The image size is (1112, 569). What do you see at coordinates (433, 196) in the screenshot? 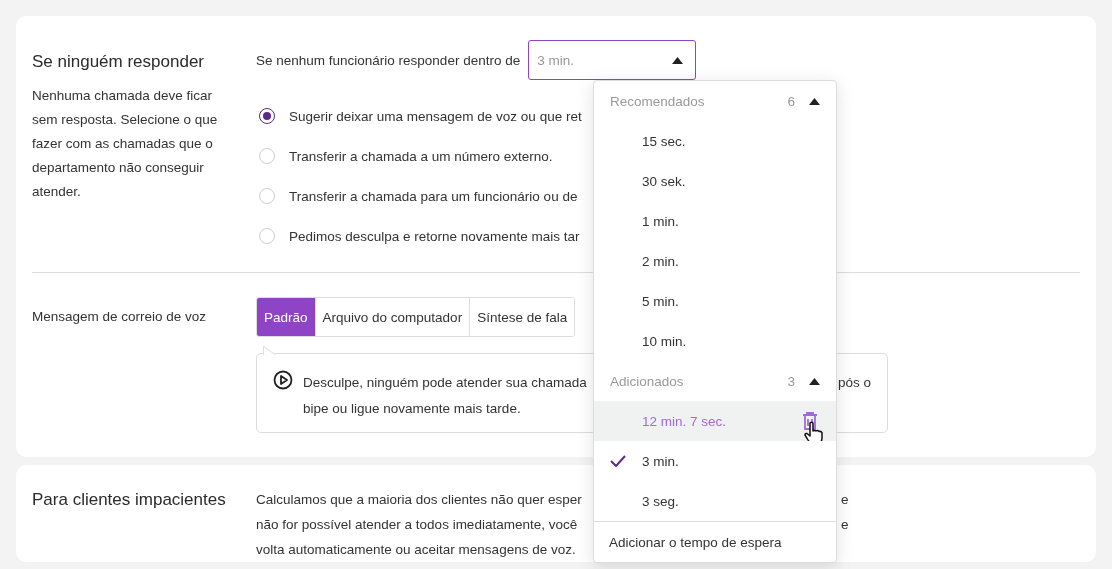
I see `option-label: Transferir a chamada para um funcionário ou de` at bounding box center [433, 196].